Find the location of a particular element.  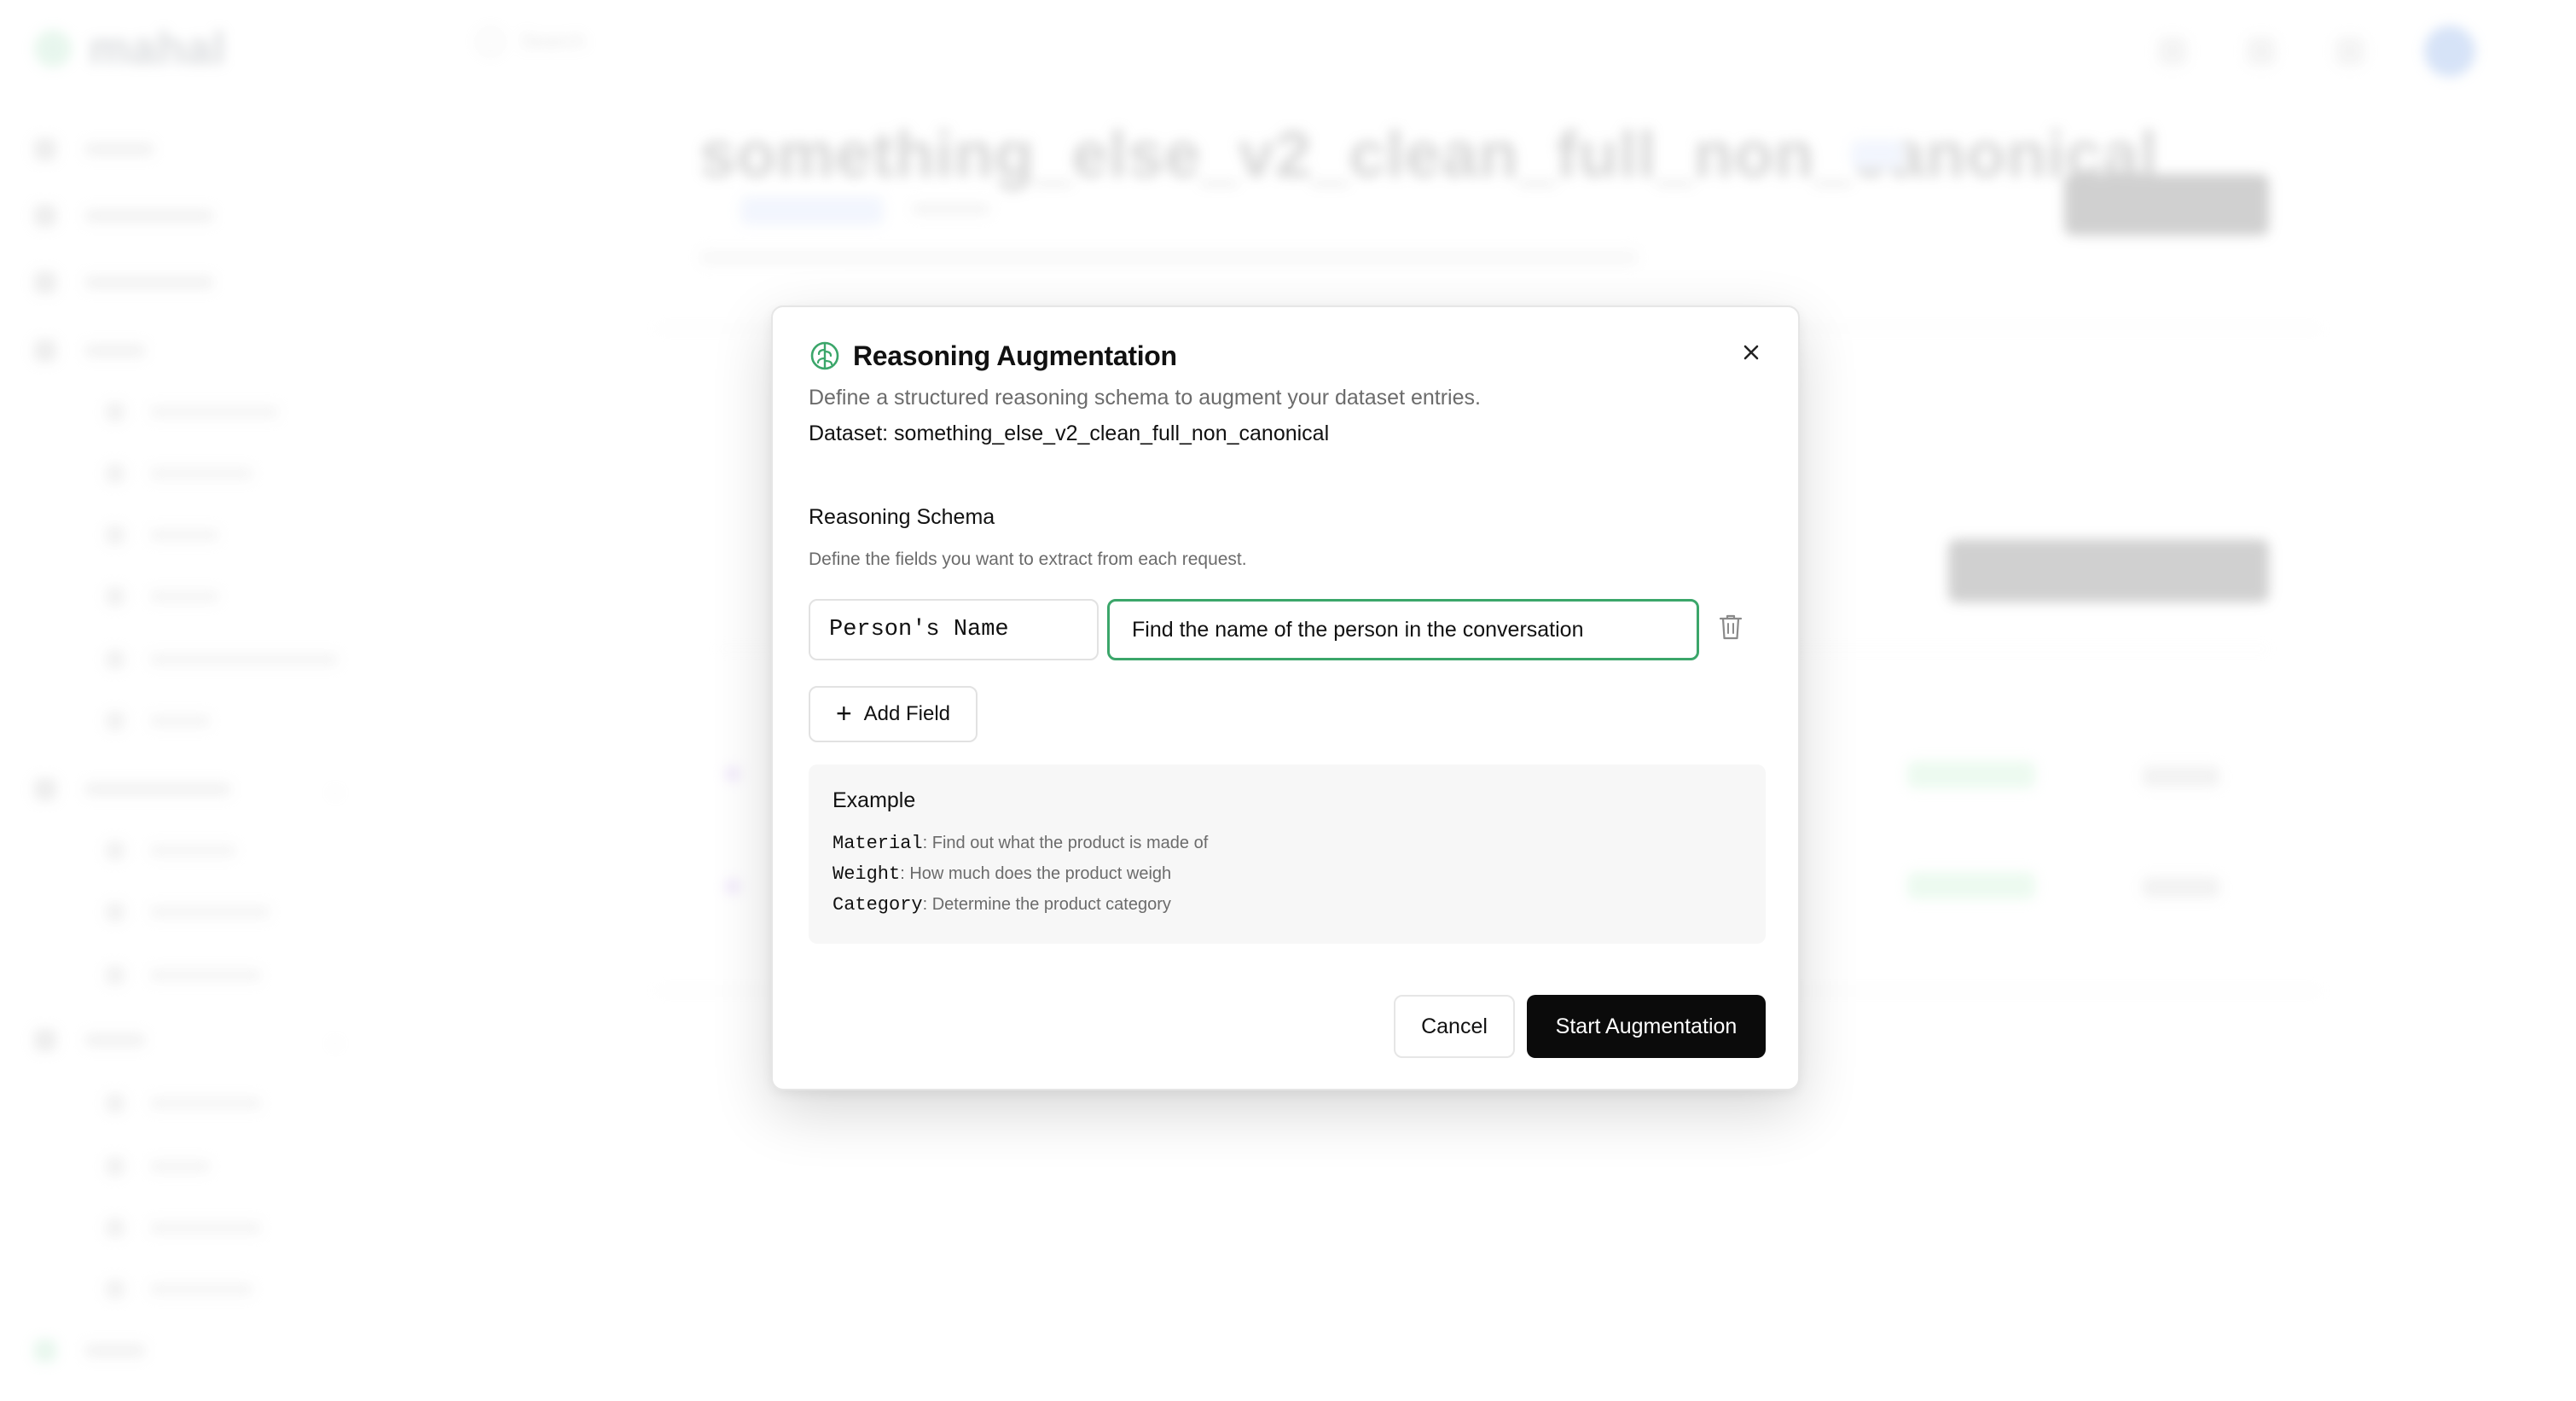

add-field-label: Add Field is located at coordinates (907, 713).